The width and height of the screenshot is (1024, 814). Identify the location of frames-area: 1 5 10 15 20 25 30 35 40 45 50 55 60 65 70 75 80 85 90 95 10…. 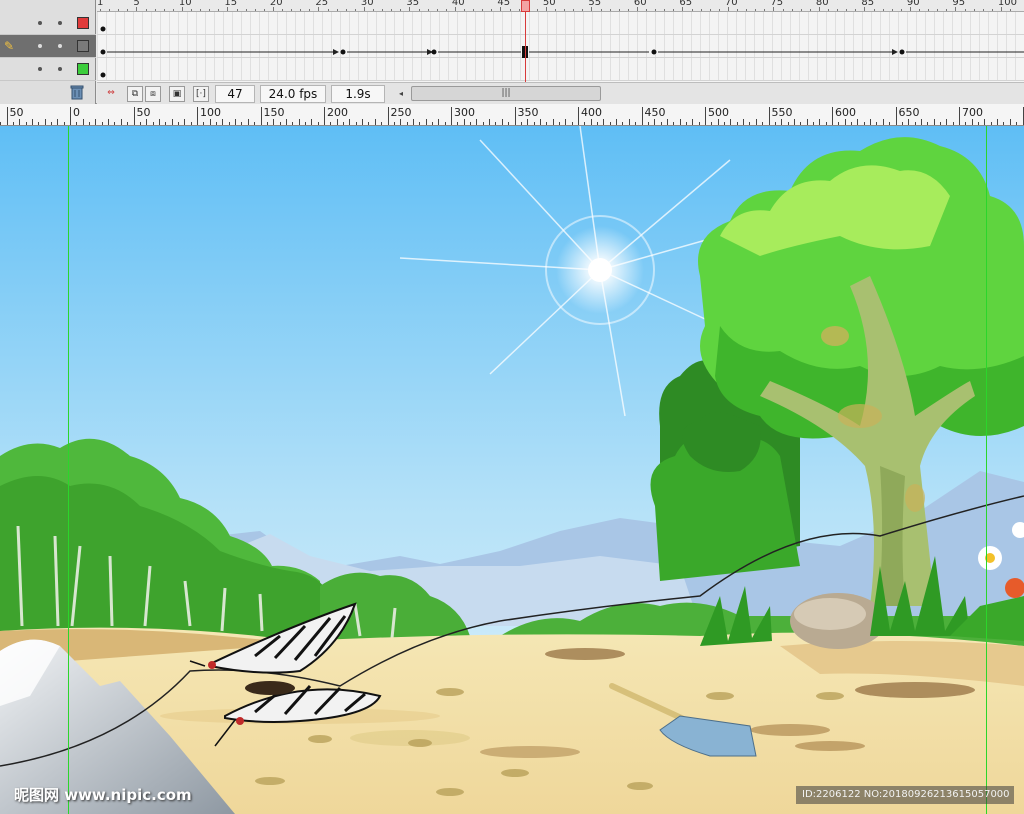
(560, 41).